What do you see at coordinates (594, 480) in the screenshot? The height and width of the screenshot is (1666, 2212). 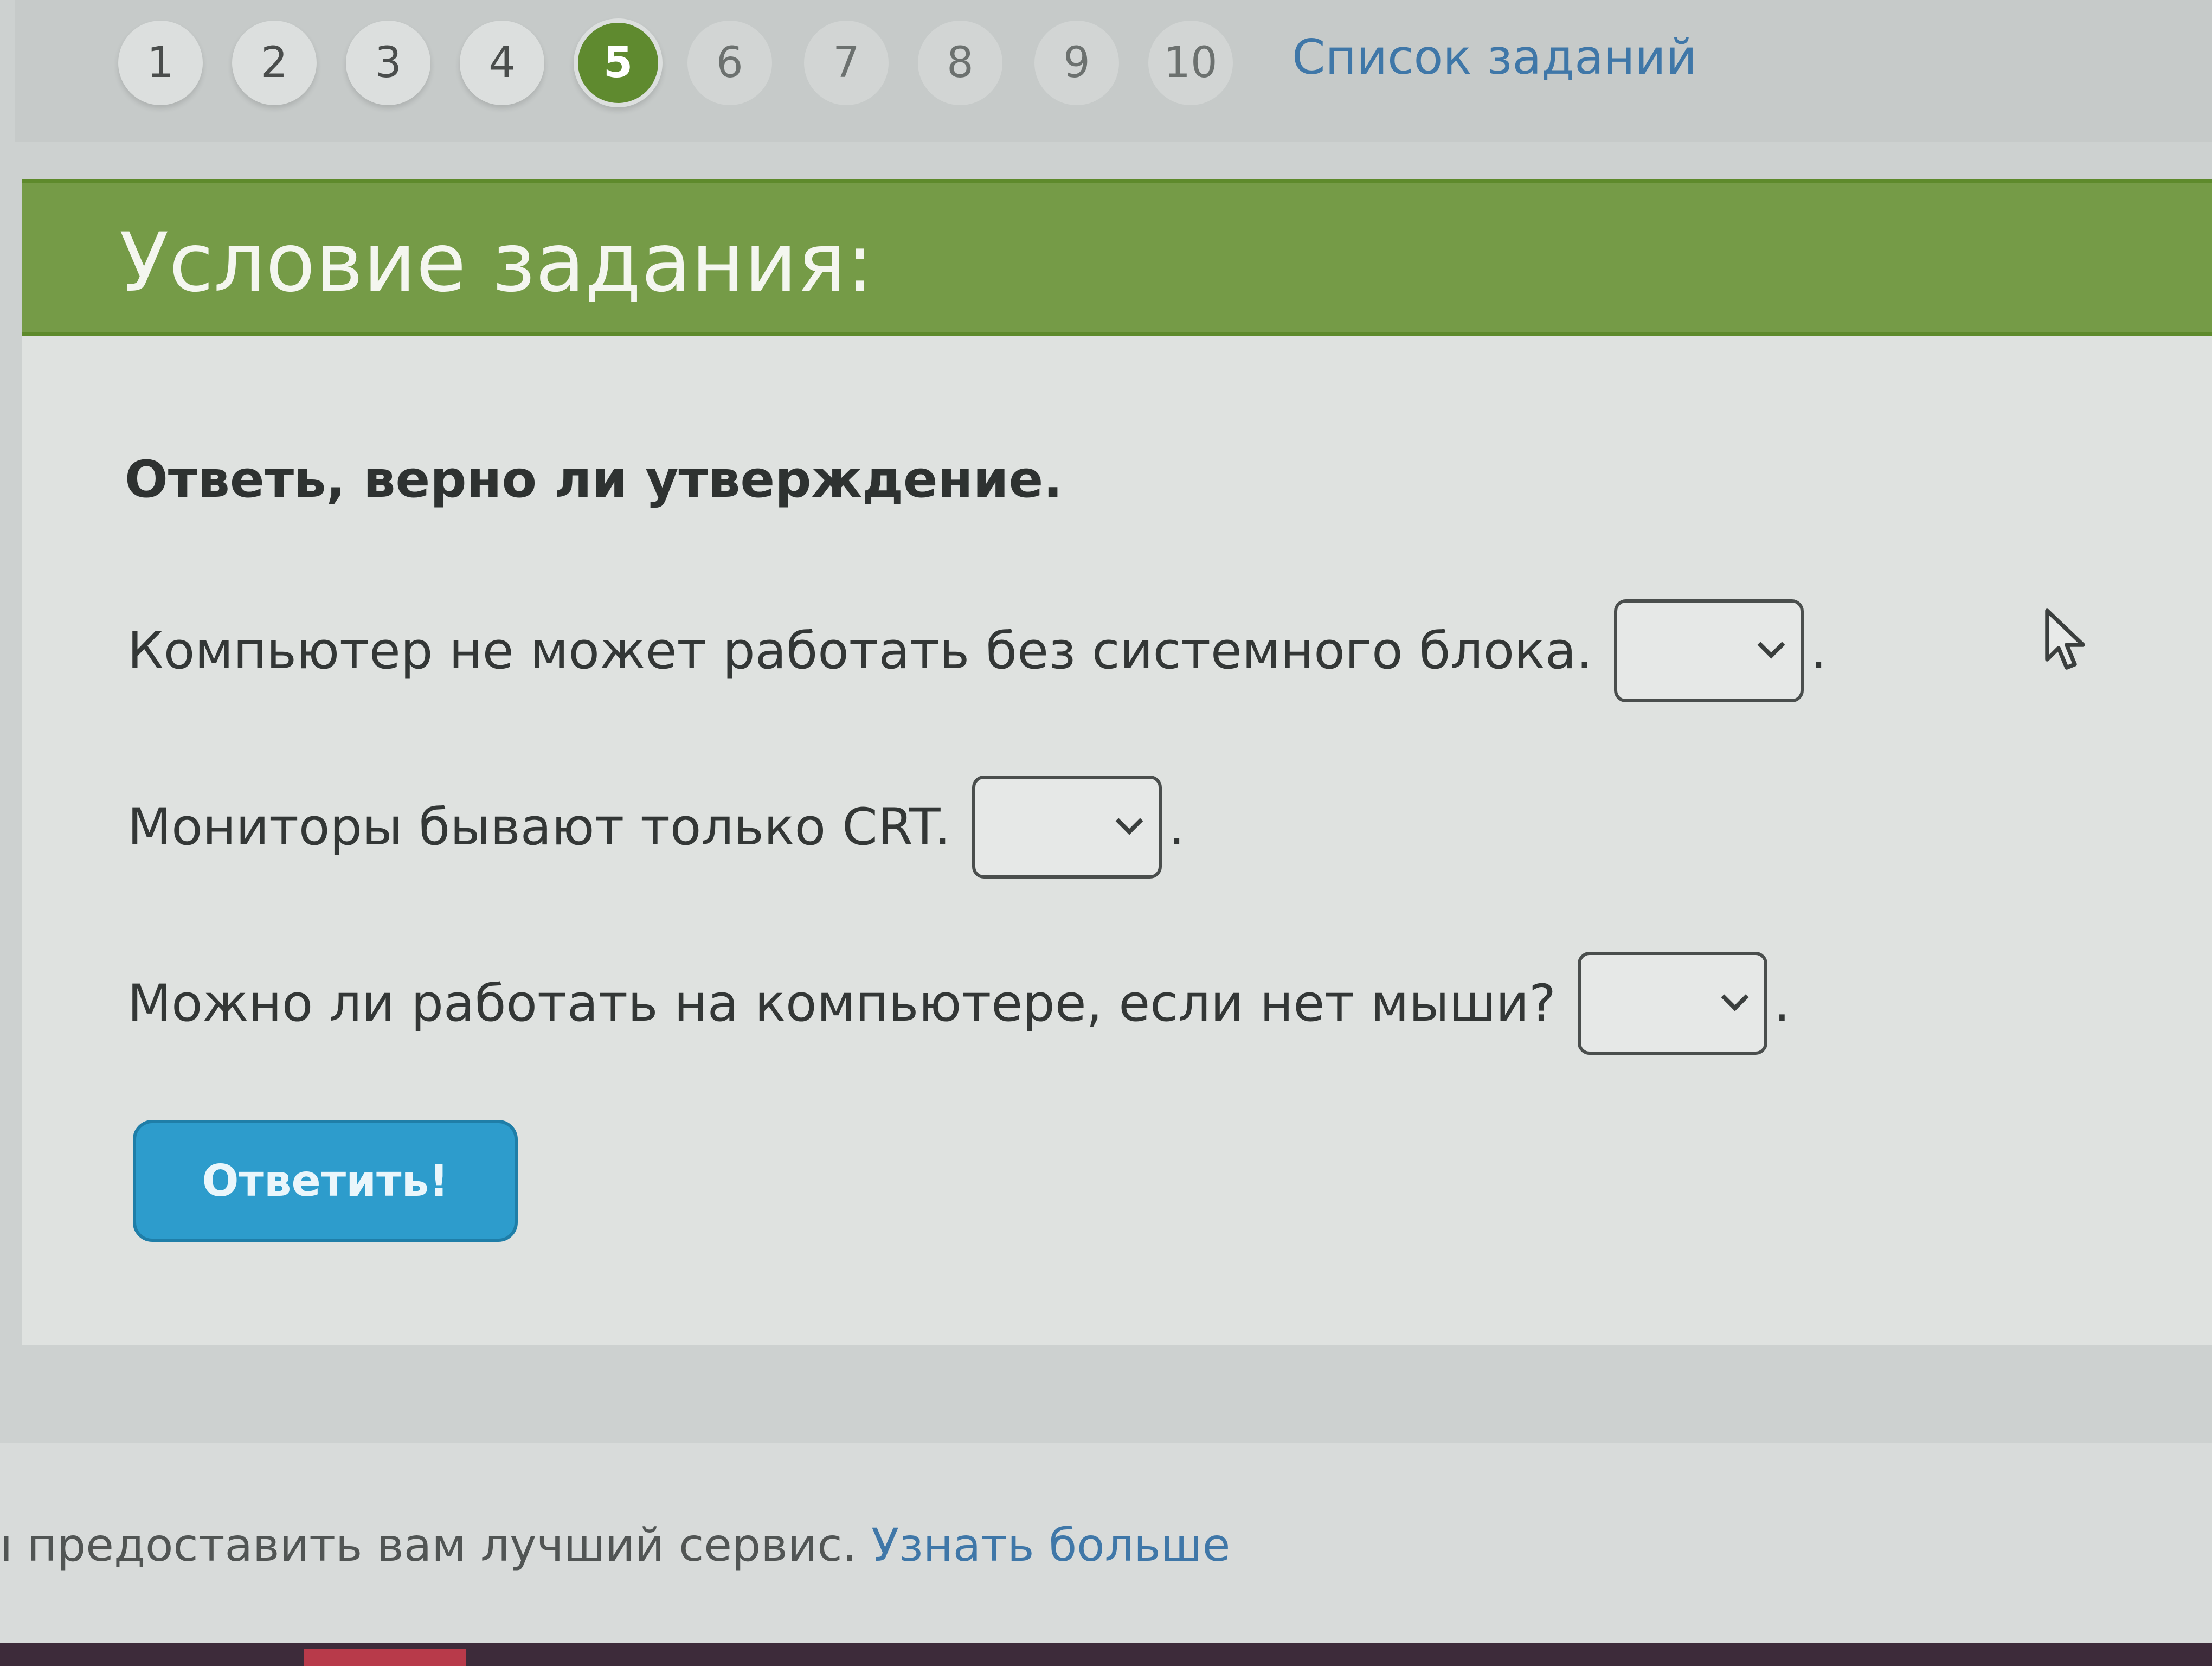 I see `task-instruction: Ответь, верно ли утверждение.` at bounding box center [594, 480].